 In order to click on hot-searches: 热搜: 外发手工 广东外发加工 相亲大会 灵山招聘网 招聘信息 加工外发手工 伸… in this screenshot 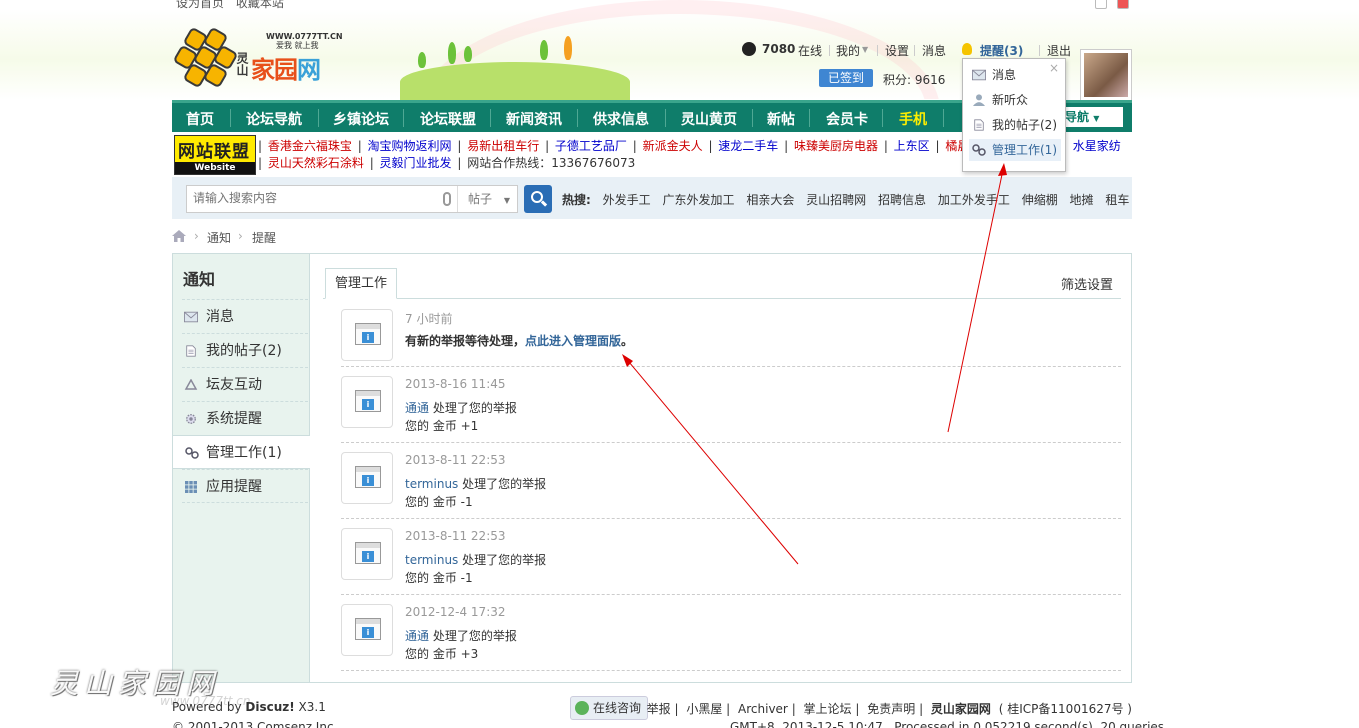, I will do `click(849, 199)`.